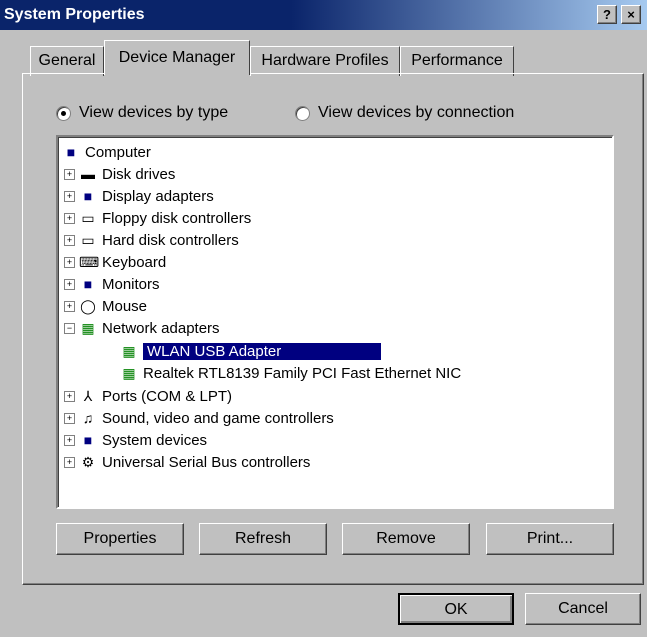 The image size is (647, 637). I want to click on disk-drive-icon: ▬, so click(88, 174).